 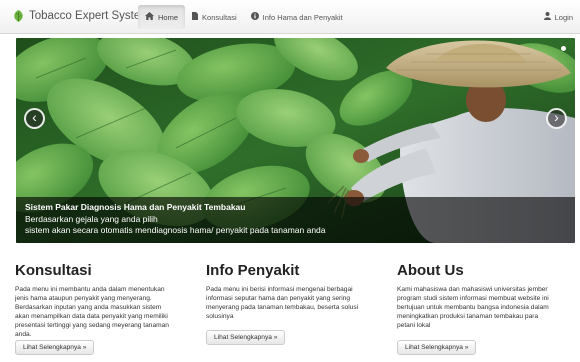 What do you see at coordinates (89, 16) in the screenshot?
I see `brand-title: Tobacco Expert System` at bounding box center [89, 16].